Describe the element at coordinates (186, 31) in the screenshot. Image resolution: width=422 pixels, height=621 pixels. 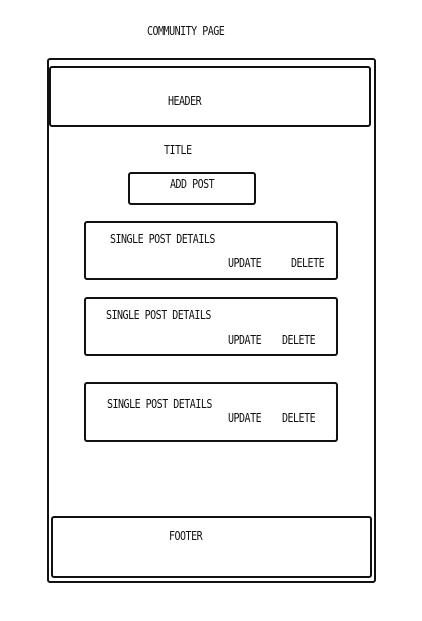
I see `page-title: COMMUNITY PAGE` at that location.